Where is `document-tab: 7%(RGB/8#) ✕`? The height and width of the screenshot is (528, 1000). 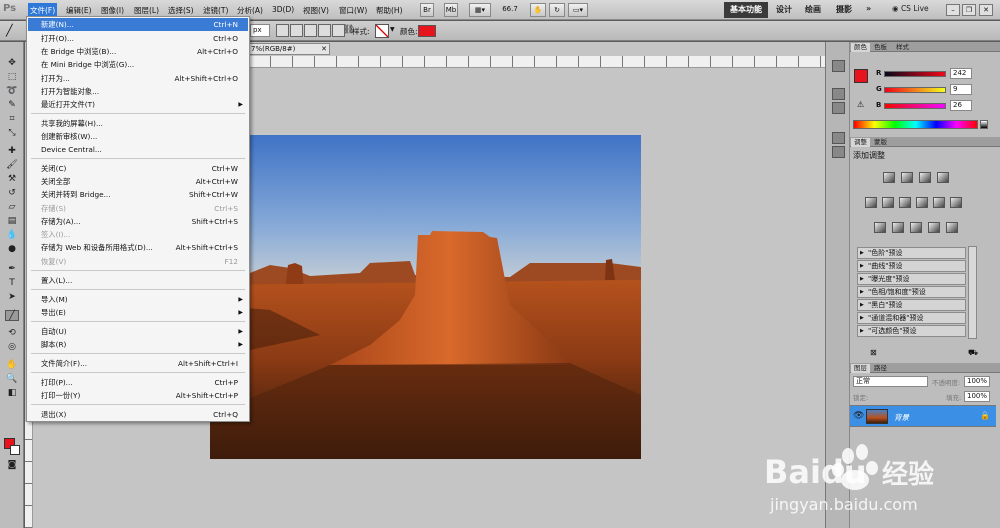 document-tab: 7%(RGB/8#) ✕ is located at coordinates (289, 49).